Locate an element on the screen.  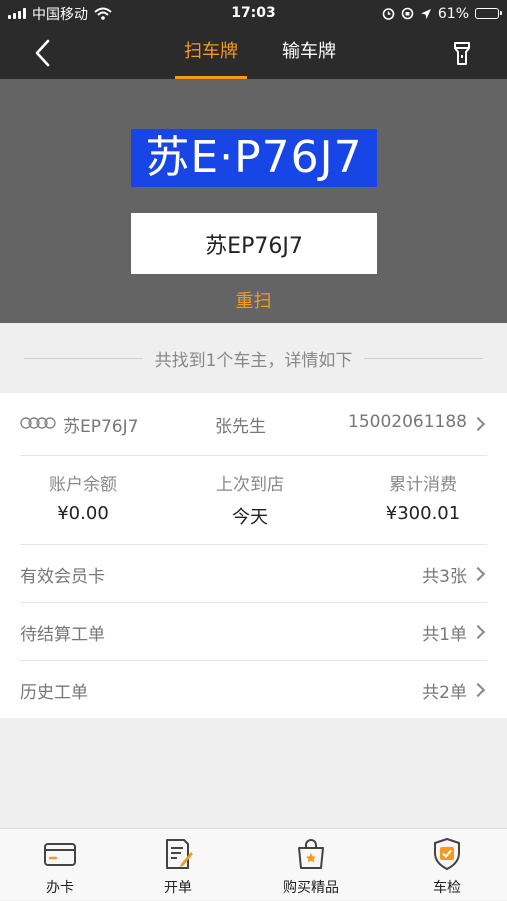
shopping-bag-icon is located at coordinates (311, 854).